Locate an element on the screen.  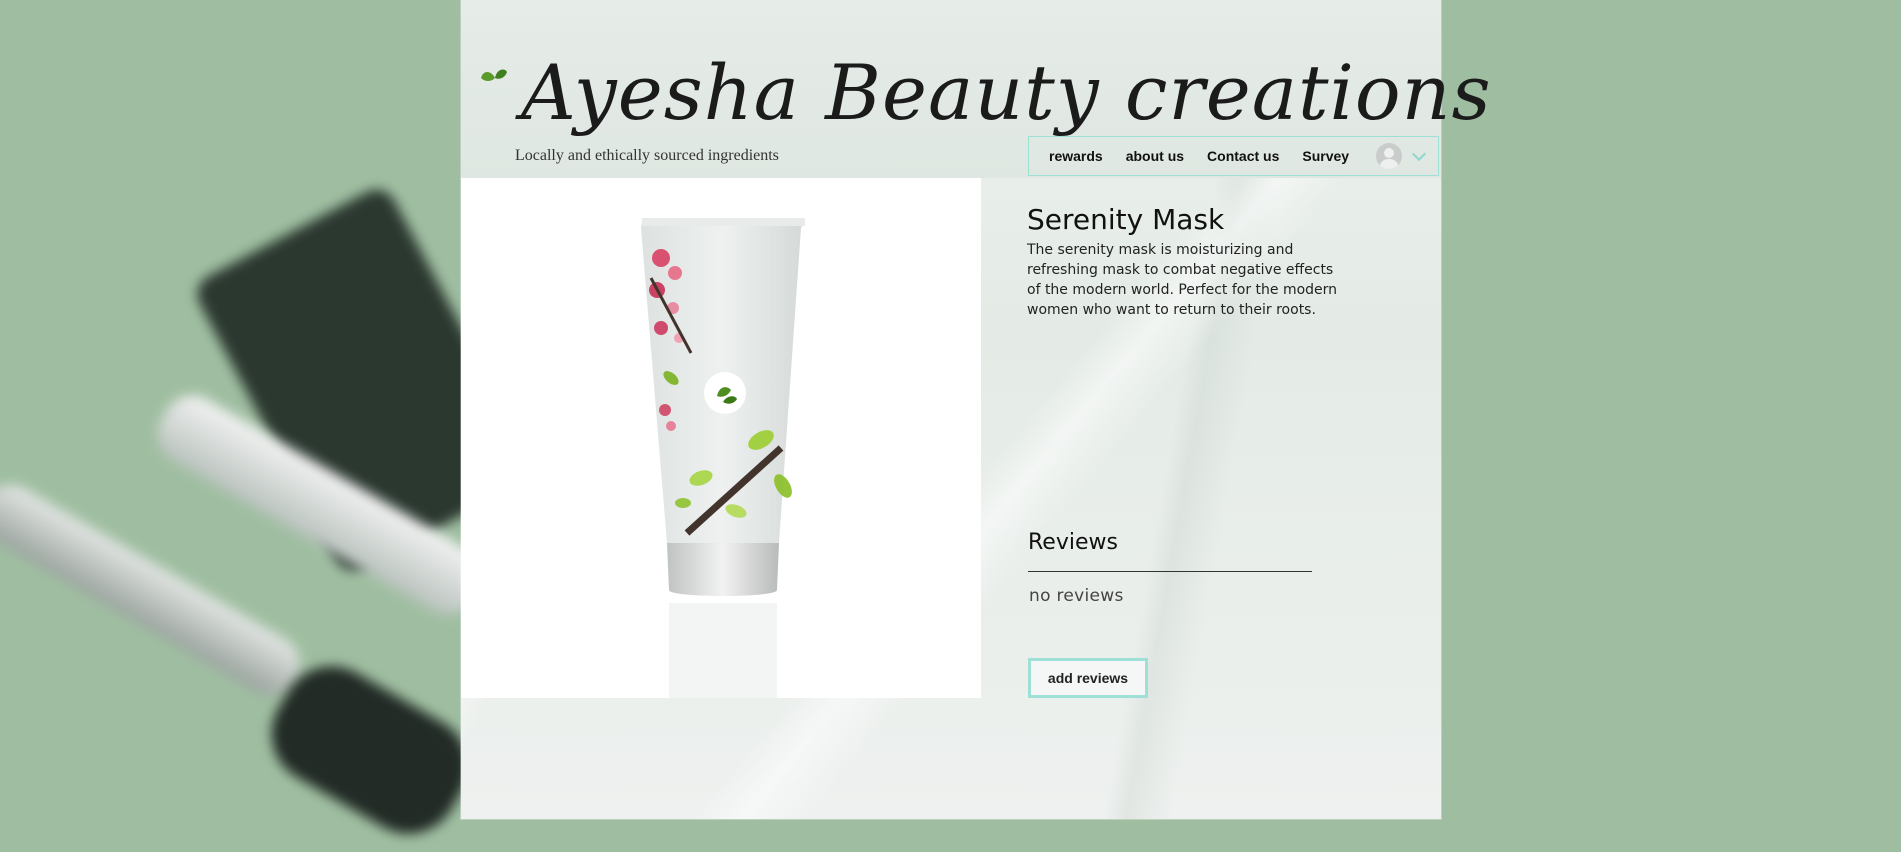
add-reviews-button: add reviews is located at coordinates (1088, 678).